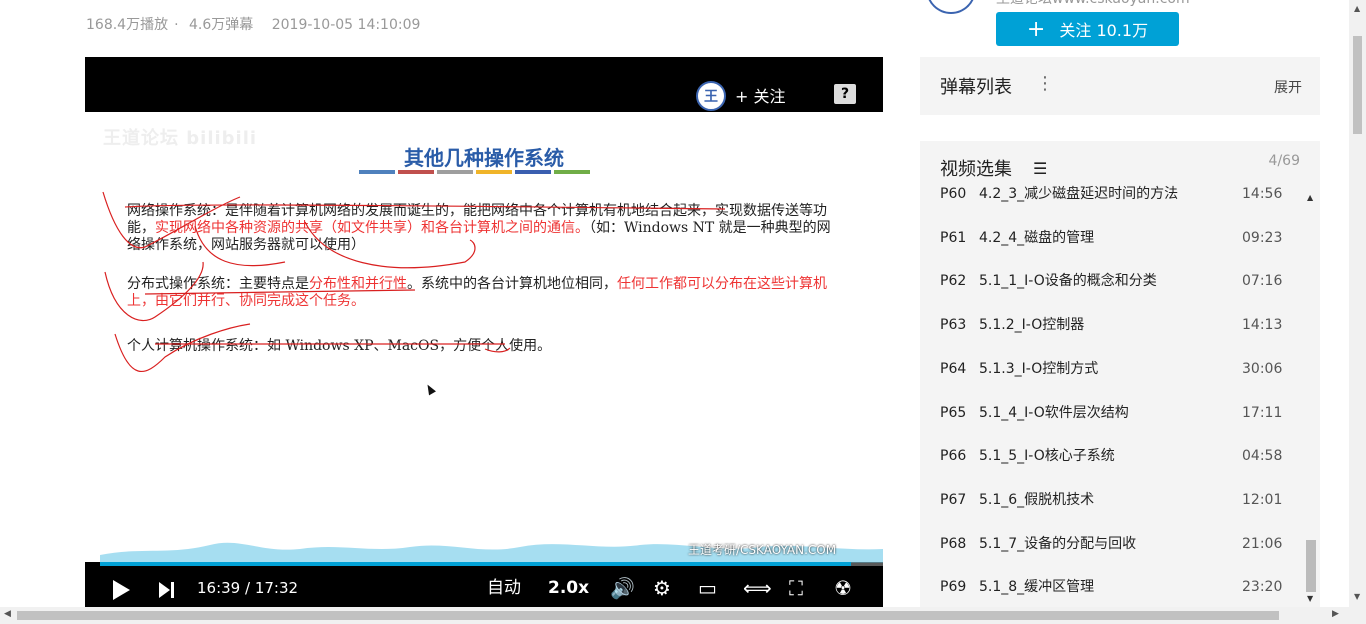  Describe the element at coordinates (953, 587) in the screenshot. I see `episode-number: P69` at that location.